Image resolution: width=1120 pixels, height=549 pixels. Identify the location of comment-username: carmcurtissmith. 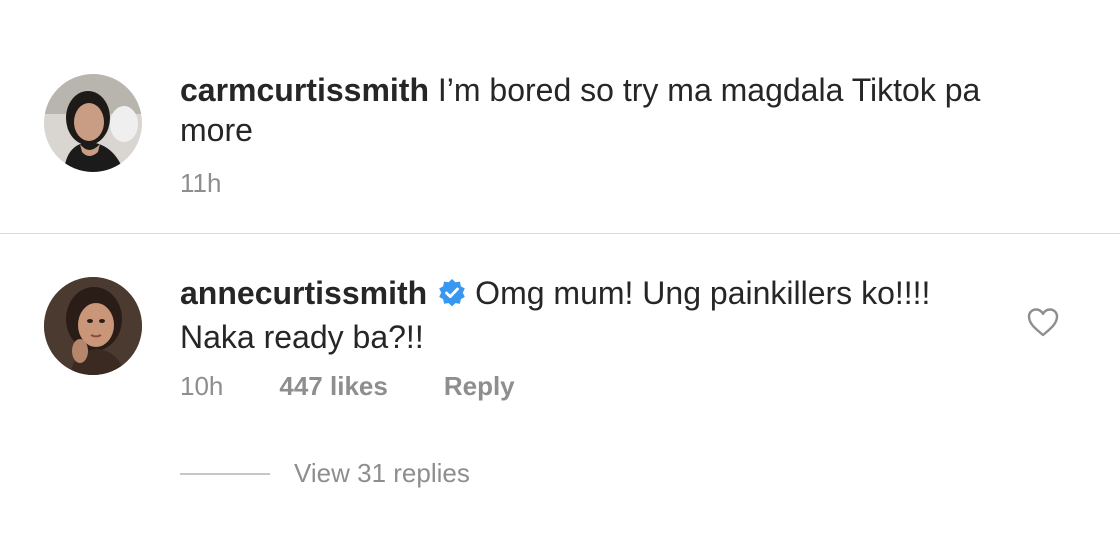
(304, 90).